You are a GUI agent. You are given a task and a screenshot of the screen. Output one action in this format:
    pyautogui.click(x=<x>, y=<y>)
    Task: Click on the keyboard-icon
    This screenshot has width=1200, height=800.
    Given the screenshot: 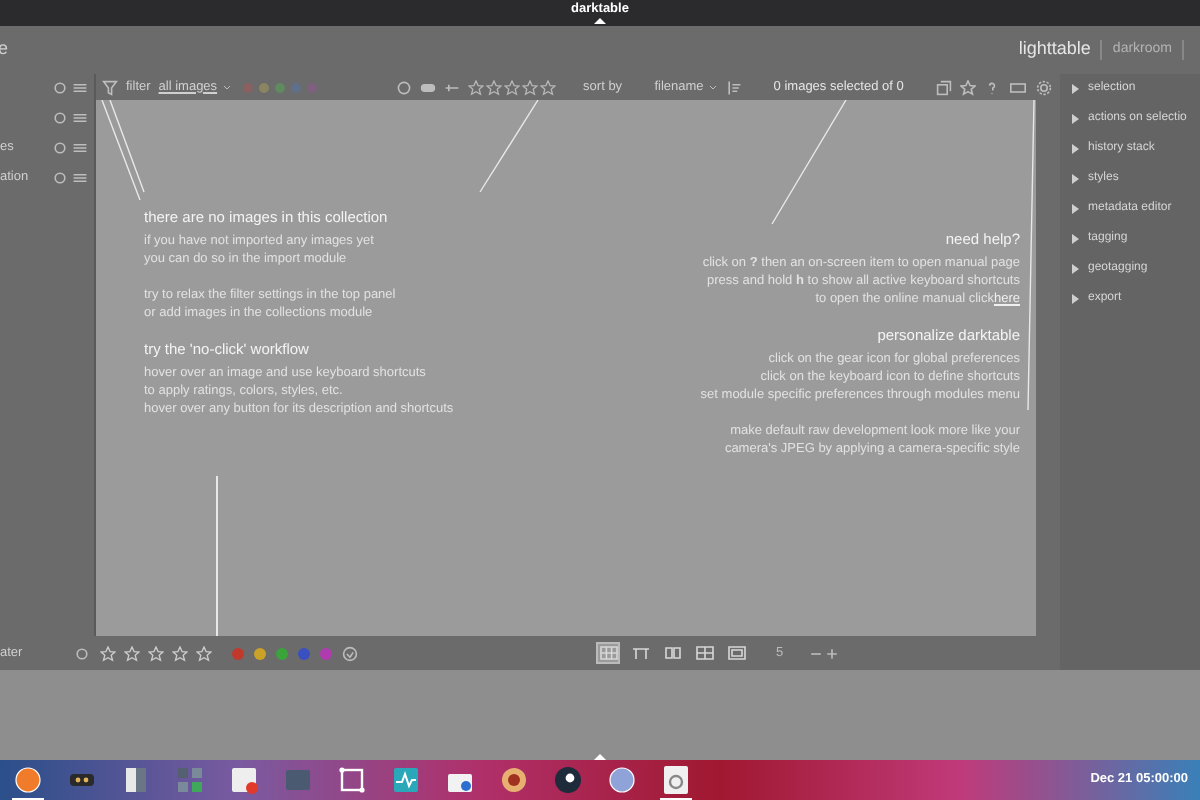 What is the action you would take?
    pyautogui.click(x=1018, y=87)
    